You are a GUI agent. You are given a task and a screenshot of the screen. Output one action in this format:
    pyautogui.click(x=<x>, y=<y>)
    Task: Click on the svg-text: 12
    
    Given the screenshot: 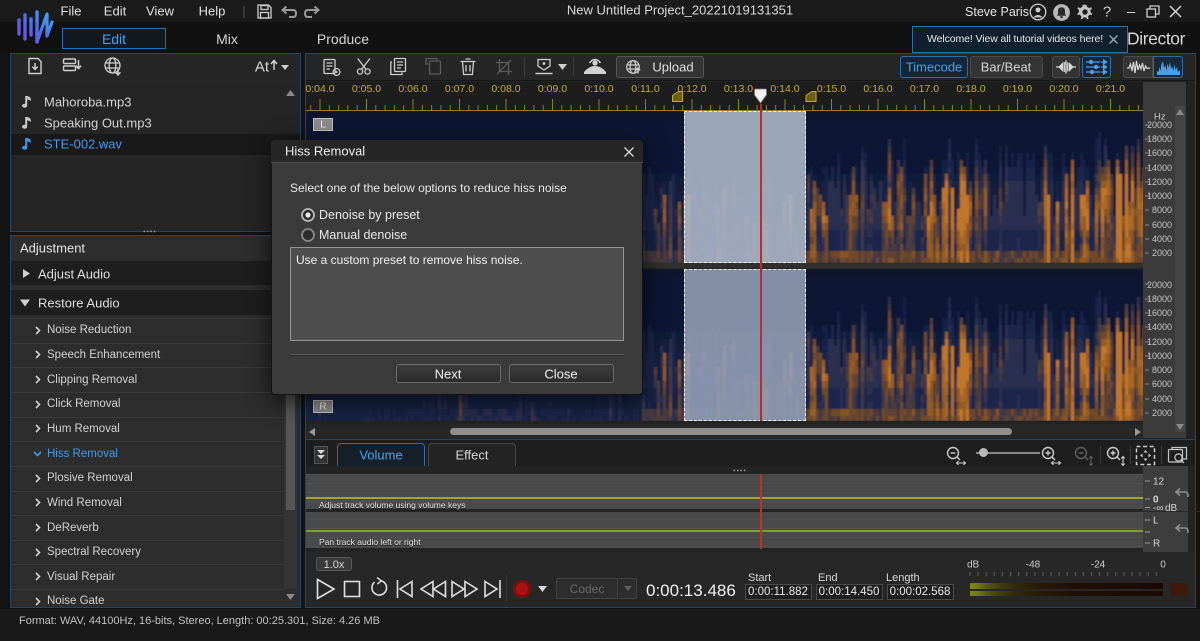 What is the action you would take?
    pyautogui.click(x=1159, y=482)
    